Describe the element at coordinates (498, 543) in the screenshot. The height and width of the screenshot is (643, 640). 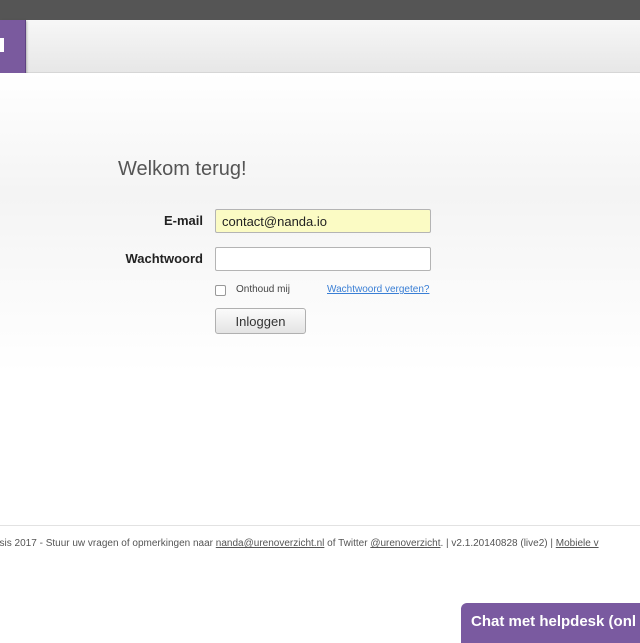
I see `footer-text-3: . | v2.1.20140828 (live2) |` at that location.